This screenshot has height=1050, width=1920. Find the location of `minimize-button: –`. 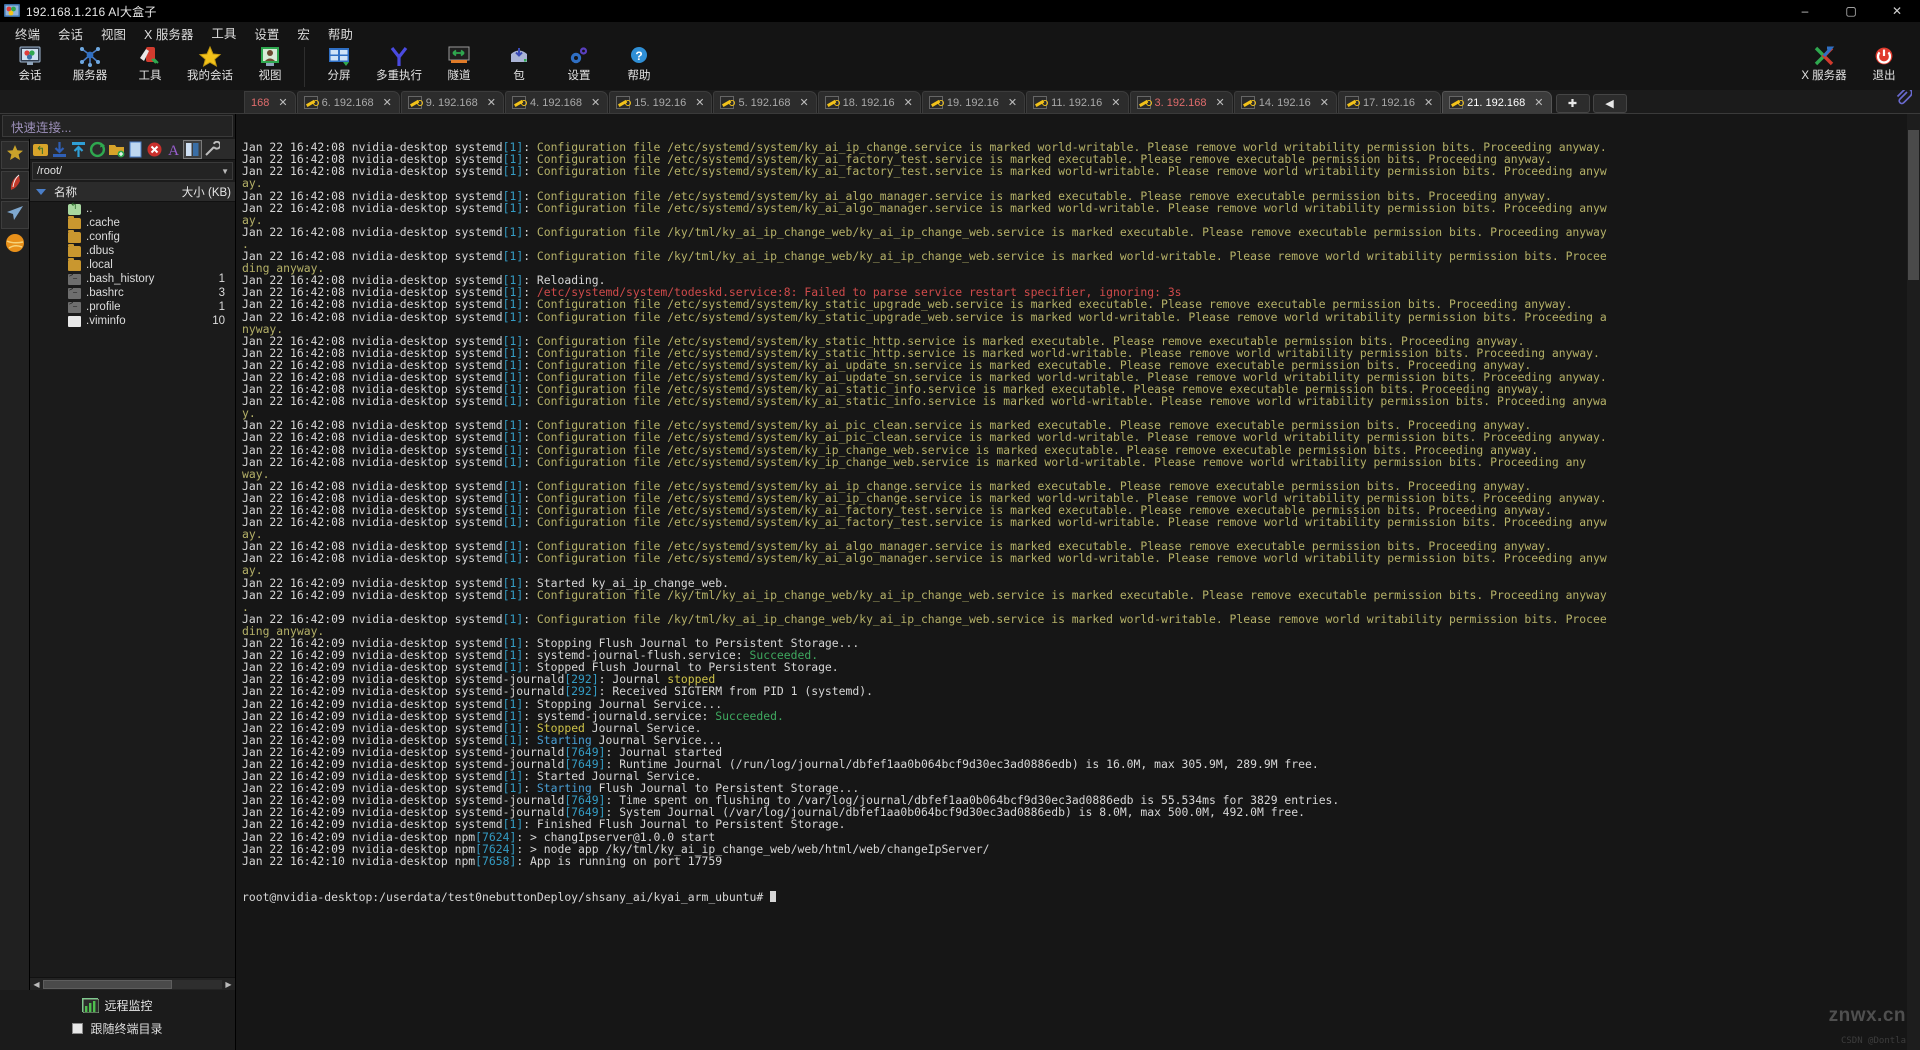

minimize-button: – is located at coordinates (1805, 11).